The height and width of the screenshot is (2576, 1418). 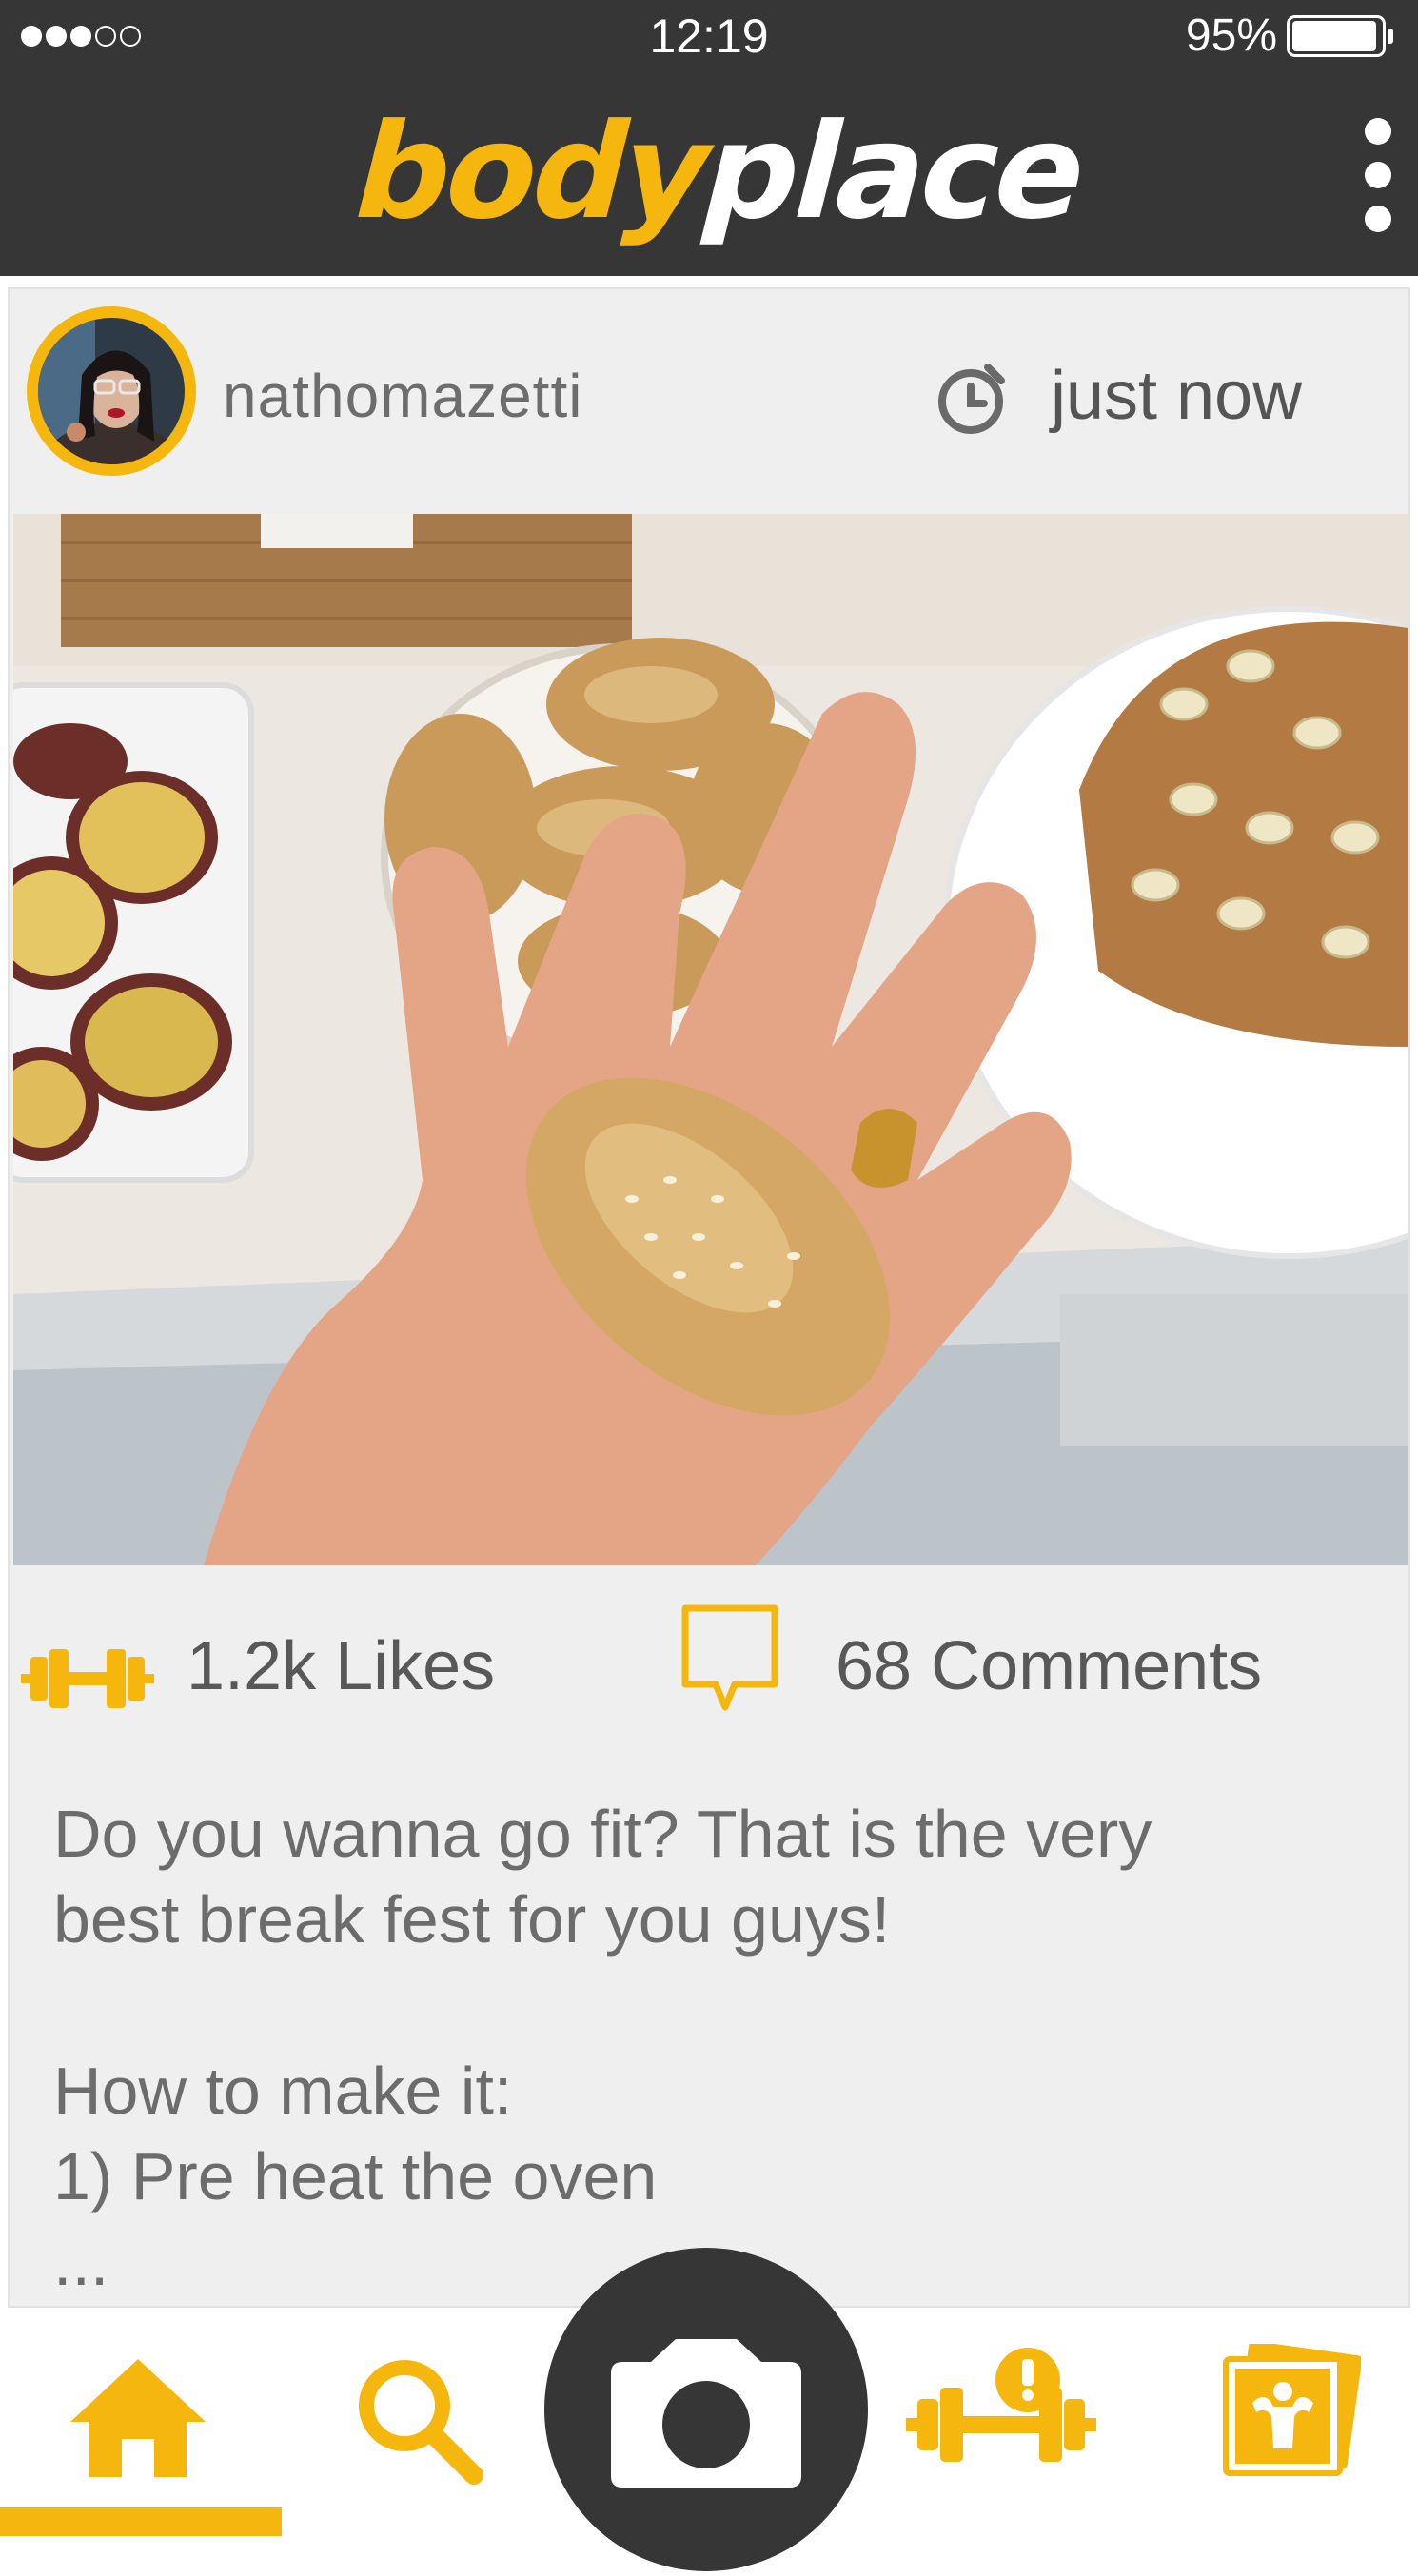 I want to click on post-username: nathomazetti, so click(x=402, y=396).